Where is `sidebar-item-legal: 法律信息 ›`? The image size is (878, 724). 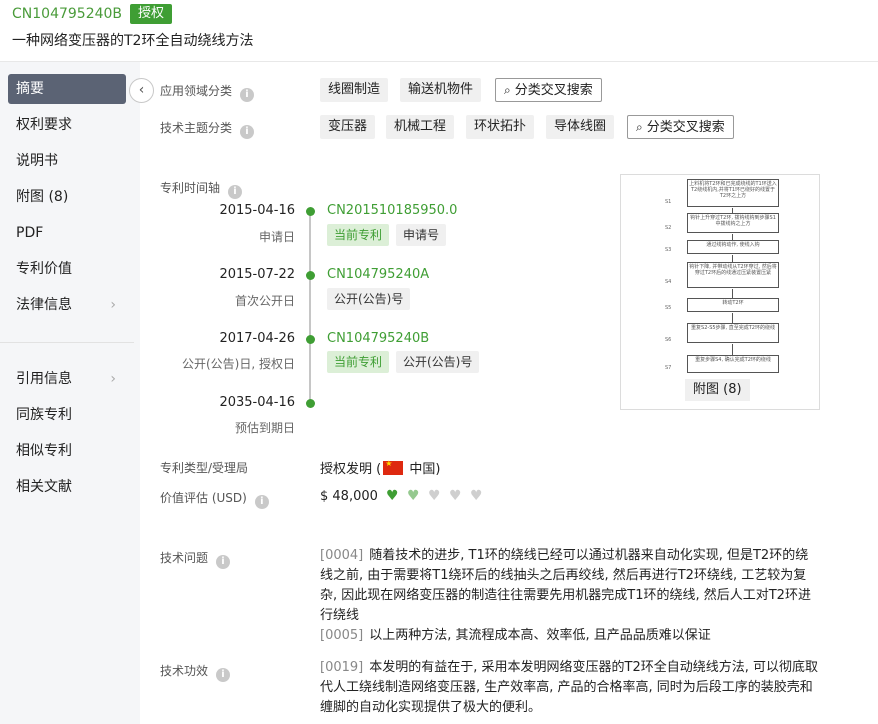
sidebar-item-legal: 法律信息 › is located at coordinates (67, 305).